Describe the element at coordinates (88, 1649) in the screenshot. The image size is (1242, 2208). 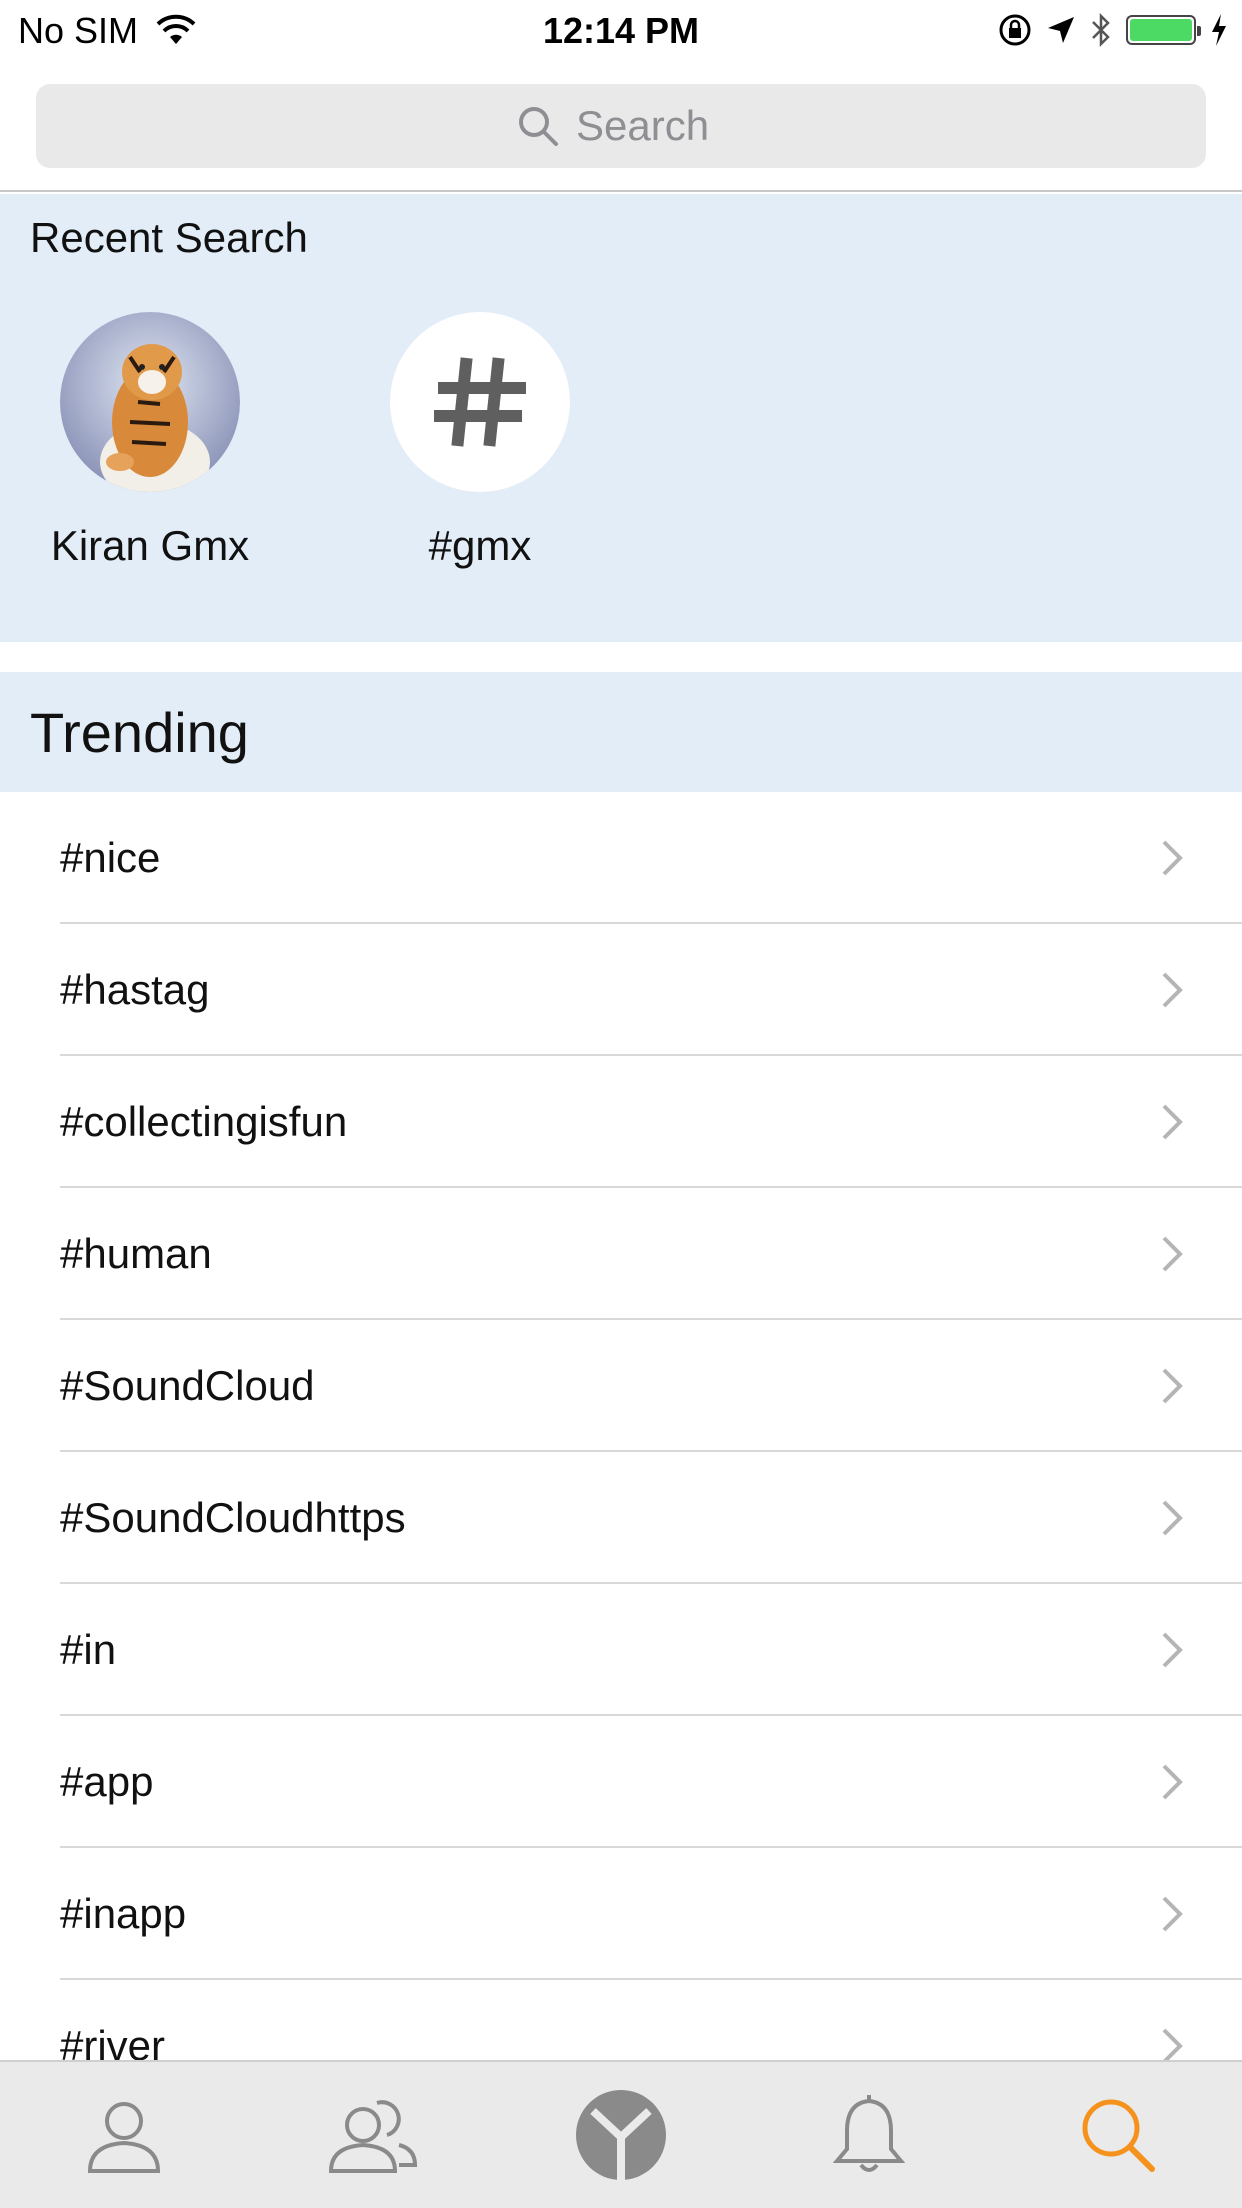
I see `trending-hashtag-label: #in` at that location.